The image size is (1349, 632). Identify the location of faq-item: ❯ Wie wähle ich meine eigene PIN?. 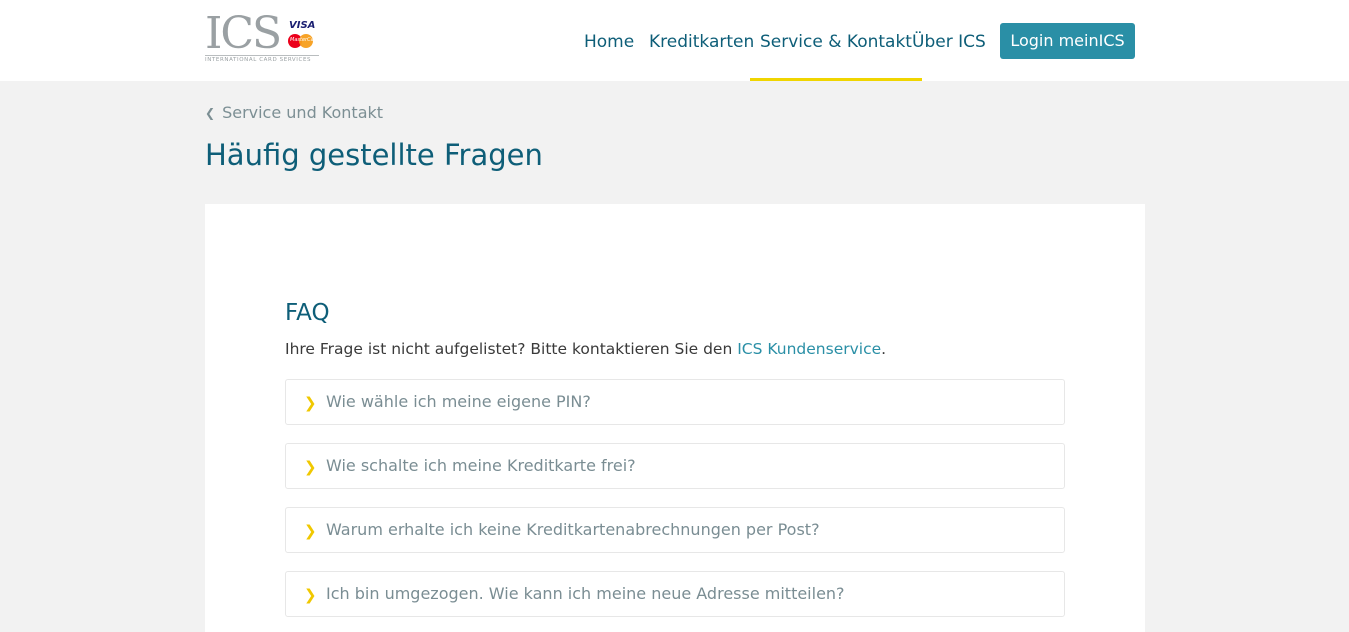
(675, 402).